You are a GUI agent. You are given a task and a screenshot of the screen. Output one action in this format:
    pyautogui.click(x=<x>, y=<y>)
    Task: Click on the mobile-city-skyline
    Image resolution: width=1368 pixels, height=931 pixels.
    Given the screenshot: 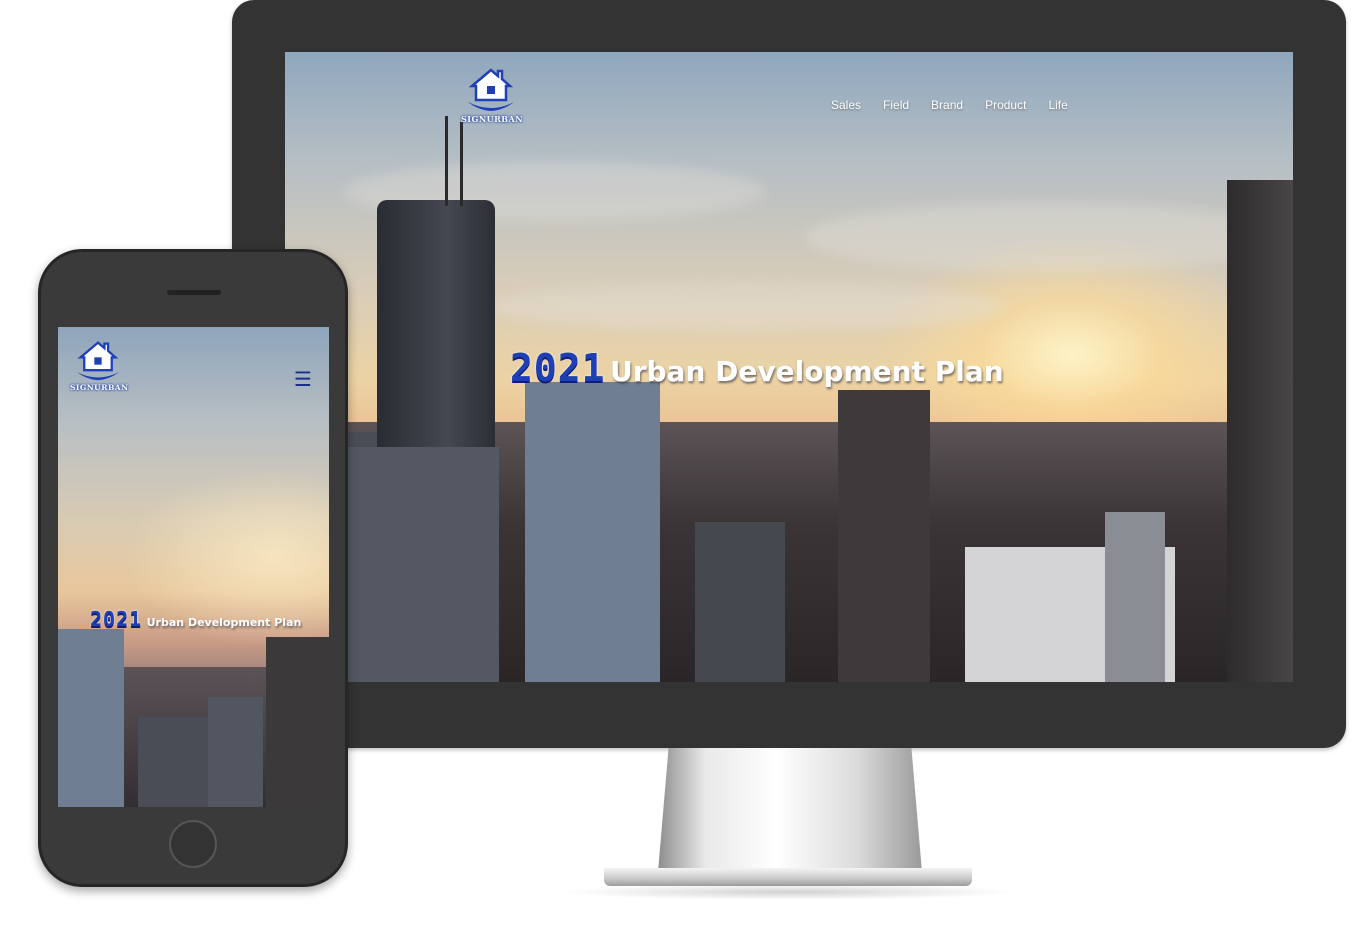 What is the action you would take?
    pyautogui.click(x=193, y=712)
    